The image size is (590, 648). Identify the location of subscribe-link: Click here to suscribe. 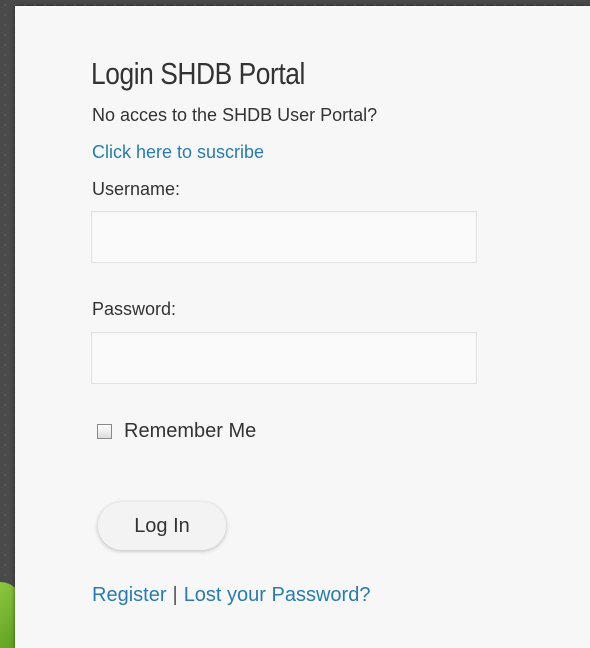
(178, 152).